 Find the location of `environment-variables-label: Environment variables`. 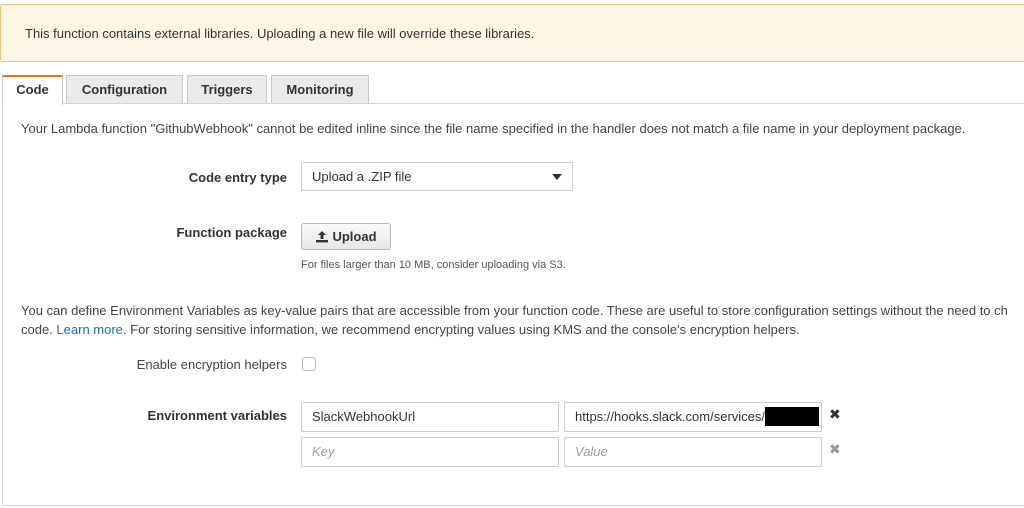

environment-variables-label: Environment variables is located at coordinates (217, 415).